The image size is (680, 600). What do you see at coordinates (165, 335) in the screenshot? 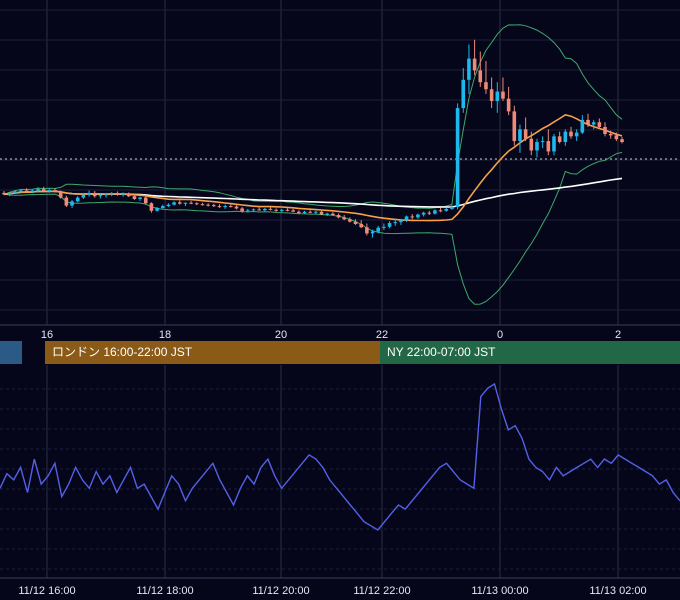
I see `main-axis-tick-label: 18` at bounding box center [165, 335].